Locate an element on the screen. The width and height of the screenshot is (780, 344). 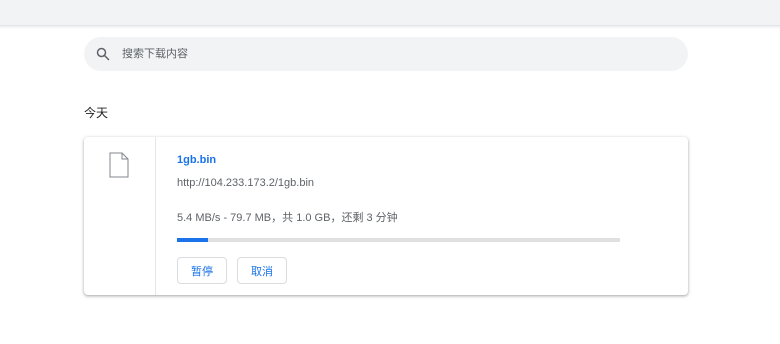
search-input is located at coordinates (392, 54).